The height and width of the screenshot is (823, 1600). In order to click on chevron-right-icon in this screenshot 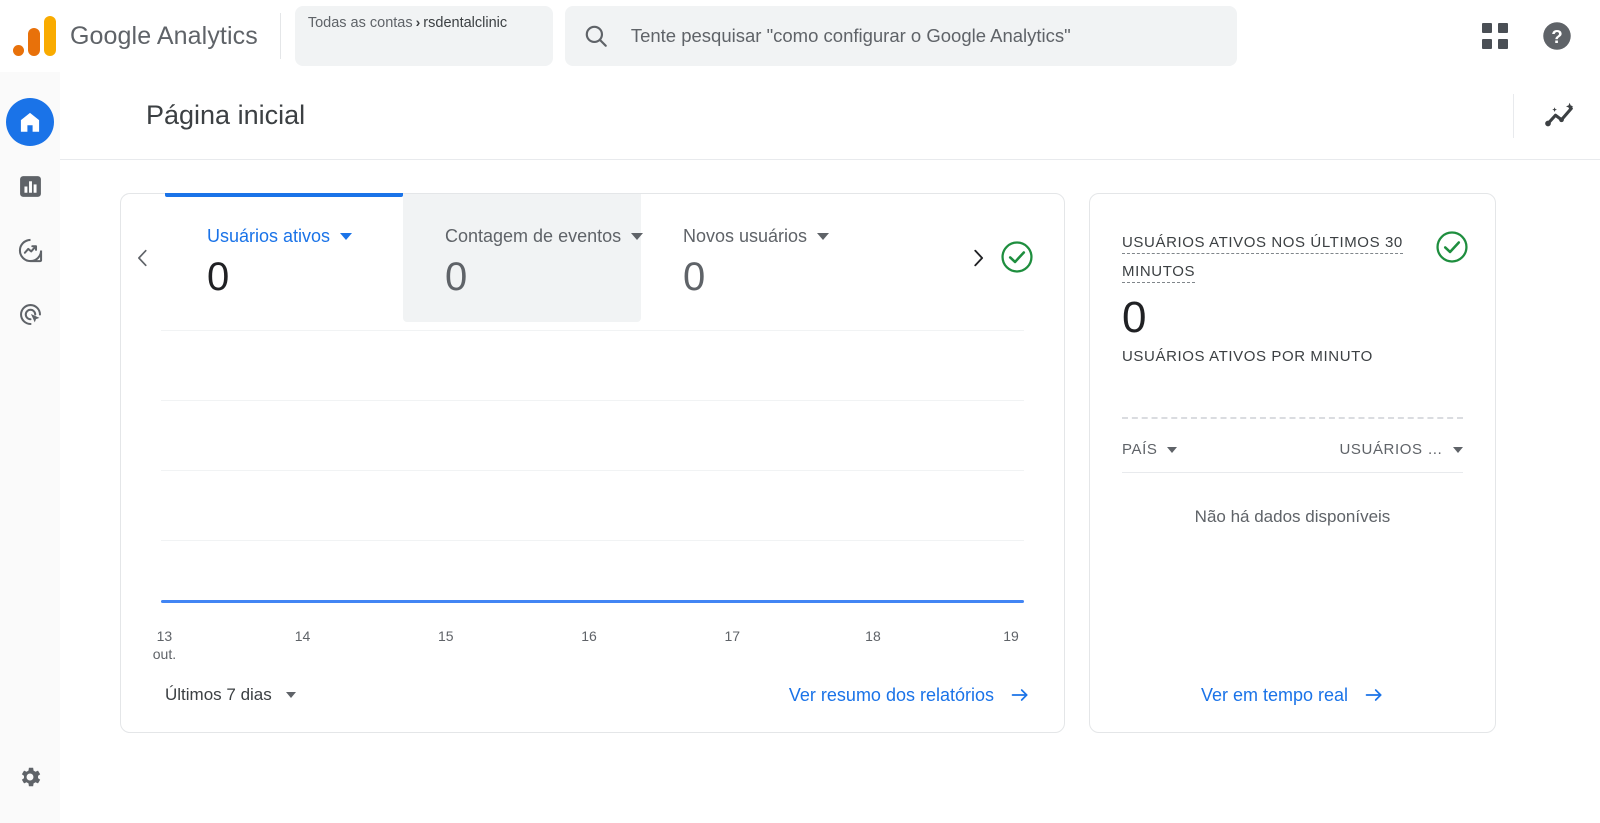, I will do `click(979, 258)`.